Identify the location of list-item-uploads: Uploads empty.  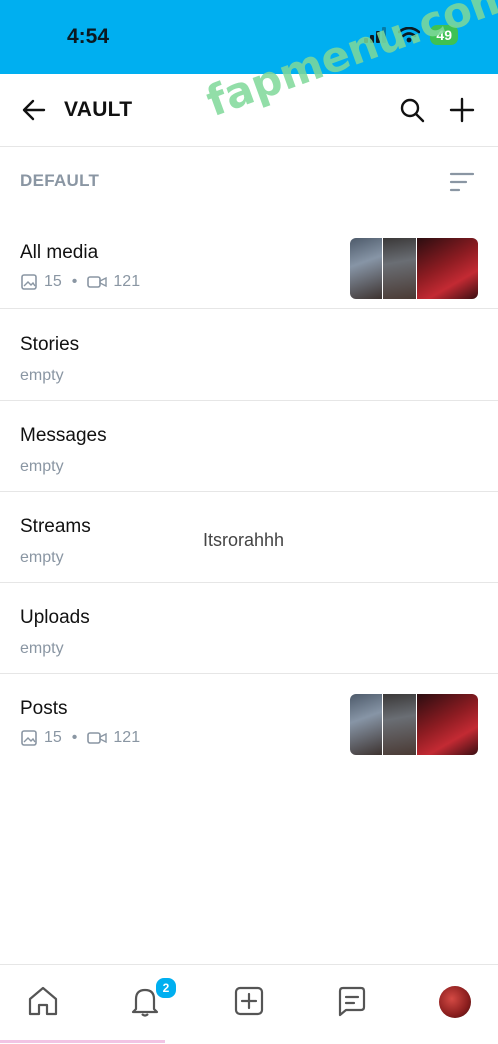
(249, 628).